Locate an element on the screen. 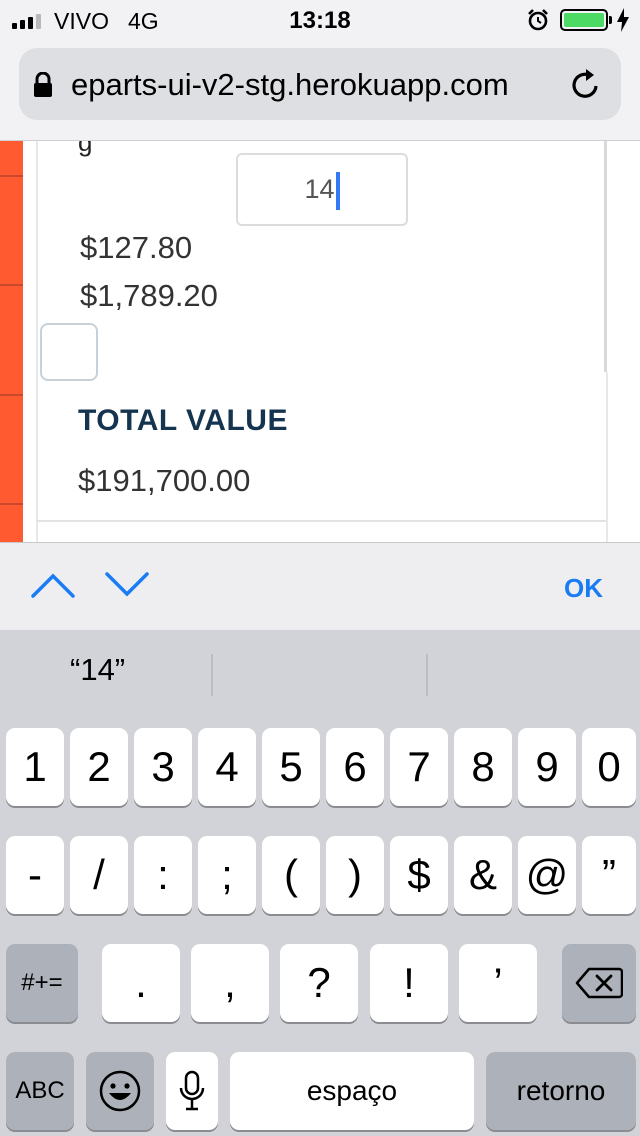  key-comma: , is located at coordinates (230, 983).